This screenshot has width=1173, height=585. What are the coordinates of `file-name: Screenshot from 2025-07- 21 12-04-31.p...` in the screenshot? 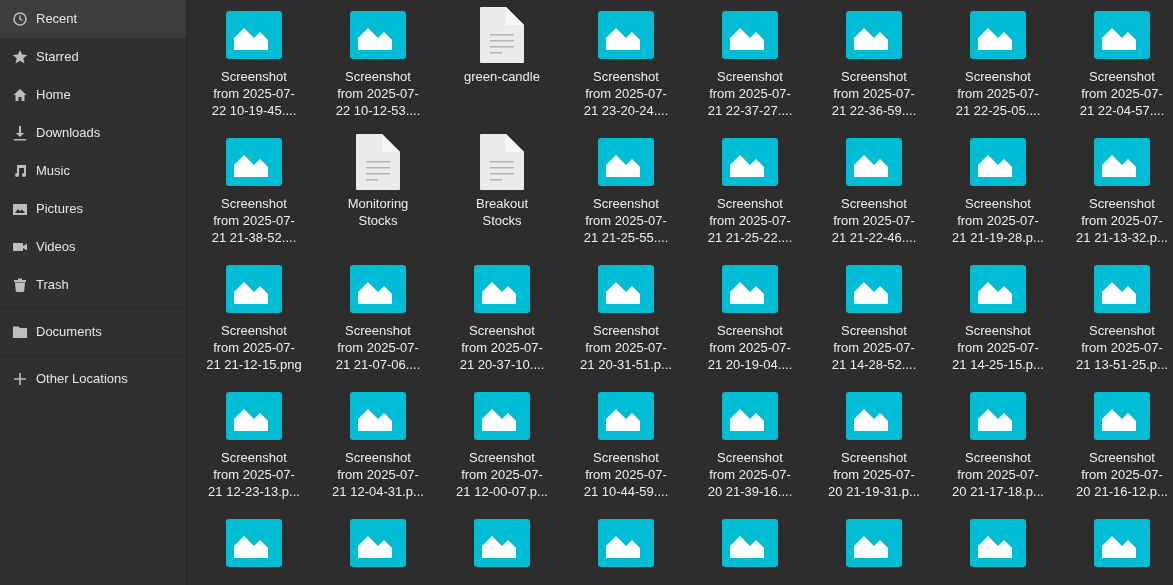 It's located at (378, 474).